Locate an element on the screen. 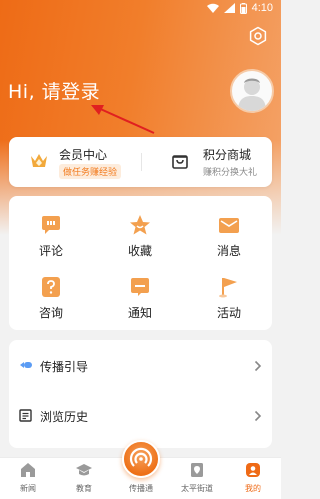  nav-education: 教育 is located at coordinates (84, 478).